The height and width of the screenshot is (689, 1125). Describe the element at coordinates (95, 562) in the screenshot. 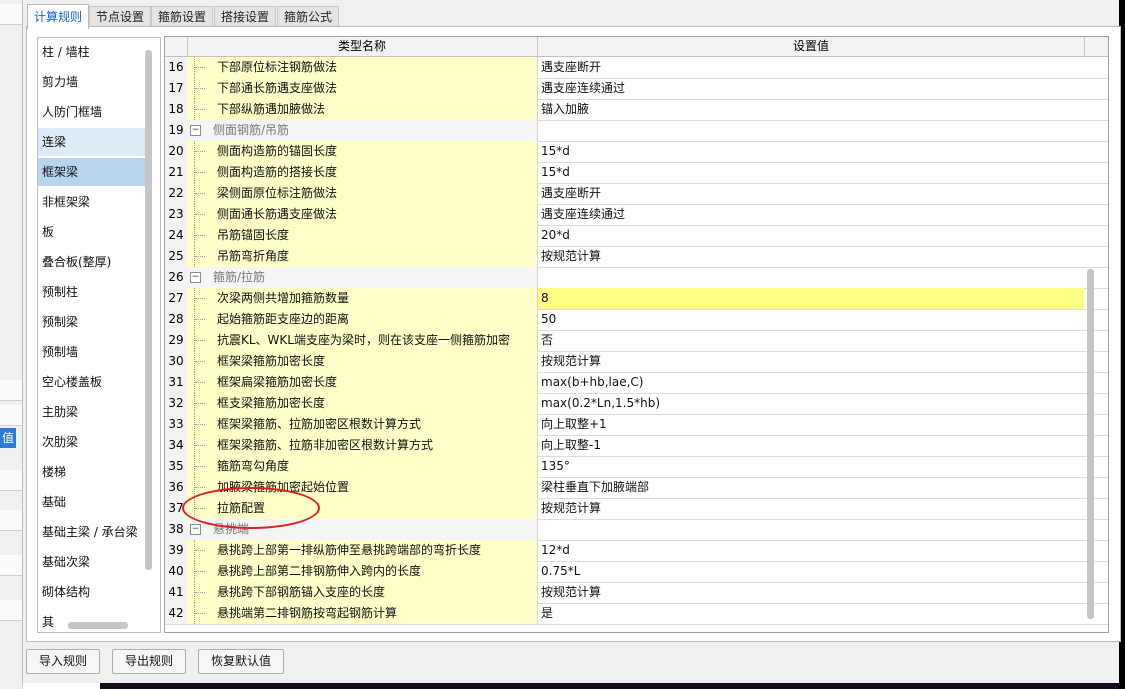

I see `category-item: 基础次梁` at that location.